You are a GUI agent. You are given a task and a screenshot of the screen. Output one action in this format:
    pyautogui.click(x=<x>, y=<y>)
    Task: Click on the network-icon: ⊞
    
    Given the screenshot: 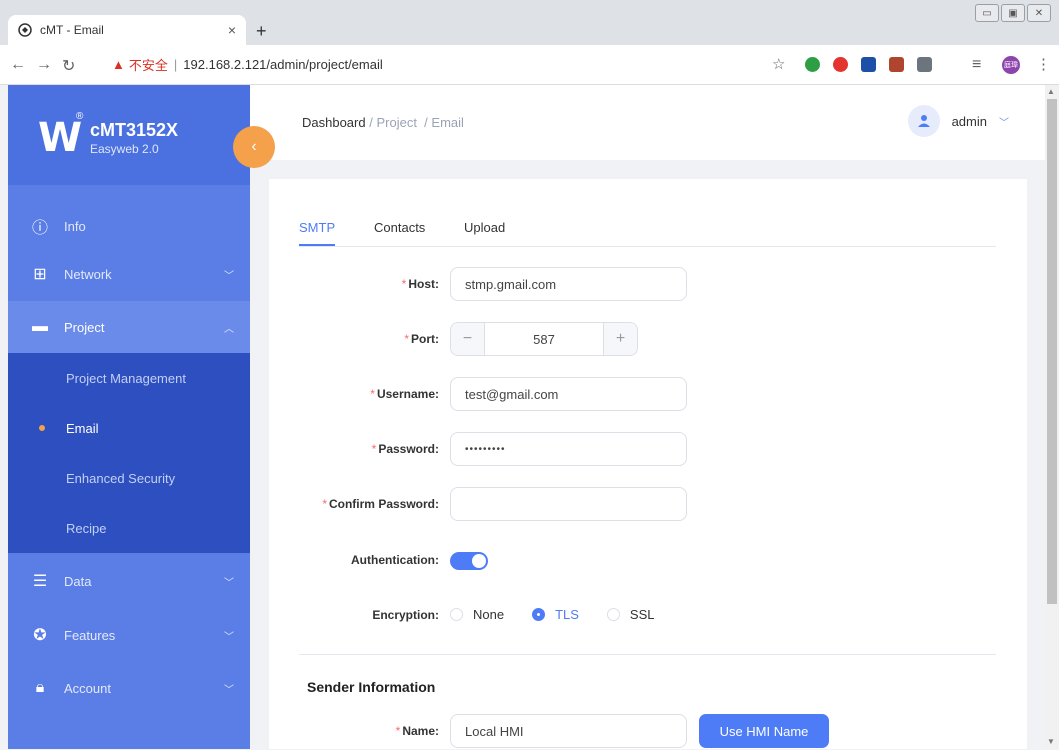 What is the action you would take?
    pyautogui.click(x=40, y=274)
    